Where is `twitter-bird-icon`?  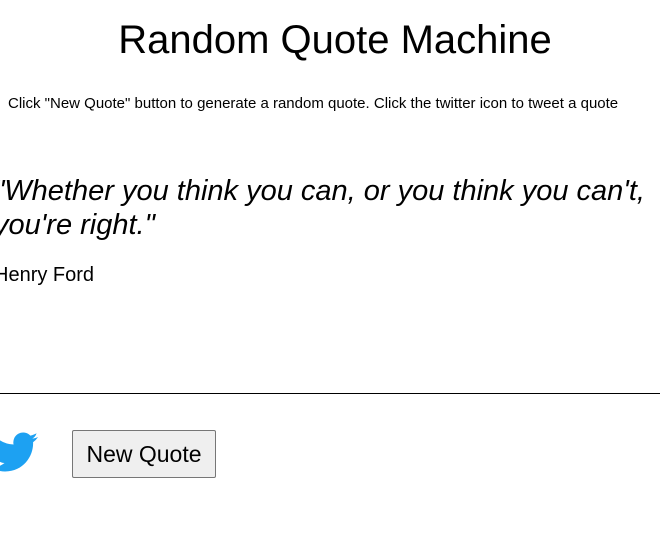 twitter-bird-icon is located at coordinates (19, 452).